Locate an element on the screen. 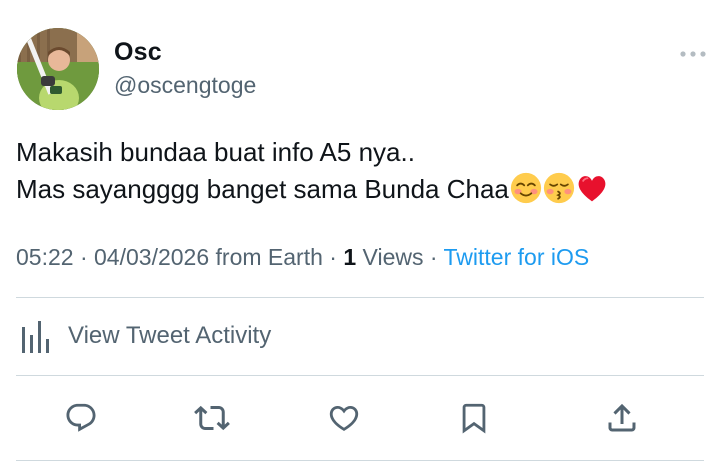 The height and width of the screenshot is (472, 720). share-button is located at coordinates (622, 418).